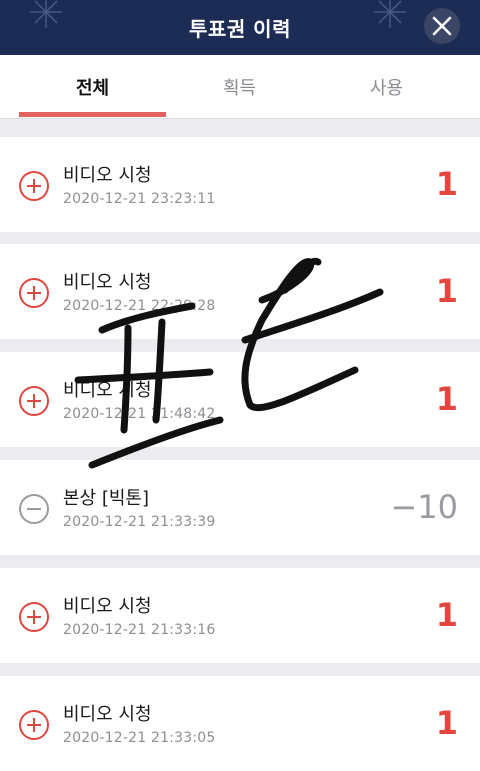  What do you see at coordinates (34, 509) in the screenshot?
I see `minus-circle-icon` at bounding box center [34, 509].